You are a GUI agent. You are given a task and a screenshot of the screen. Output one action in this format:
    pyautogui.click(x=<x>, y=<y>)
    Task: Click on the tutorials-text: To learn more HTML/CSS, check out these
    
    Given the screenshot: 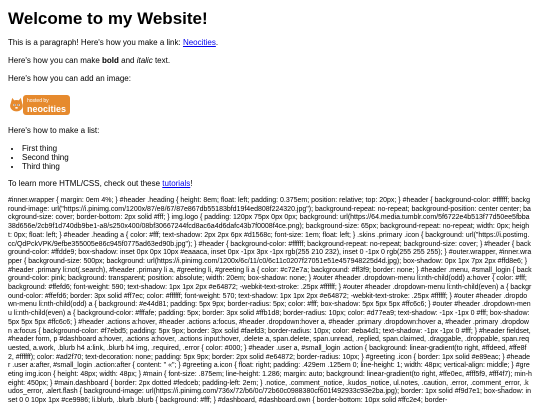 What is the action you would take?
    pyautogui.click(x=85, y=183)
    